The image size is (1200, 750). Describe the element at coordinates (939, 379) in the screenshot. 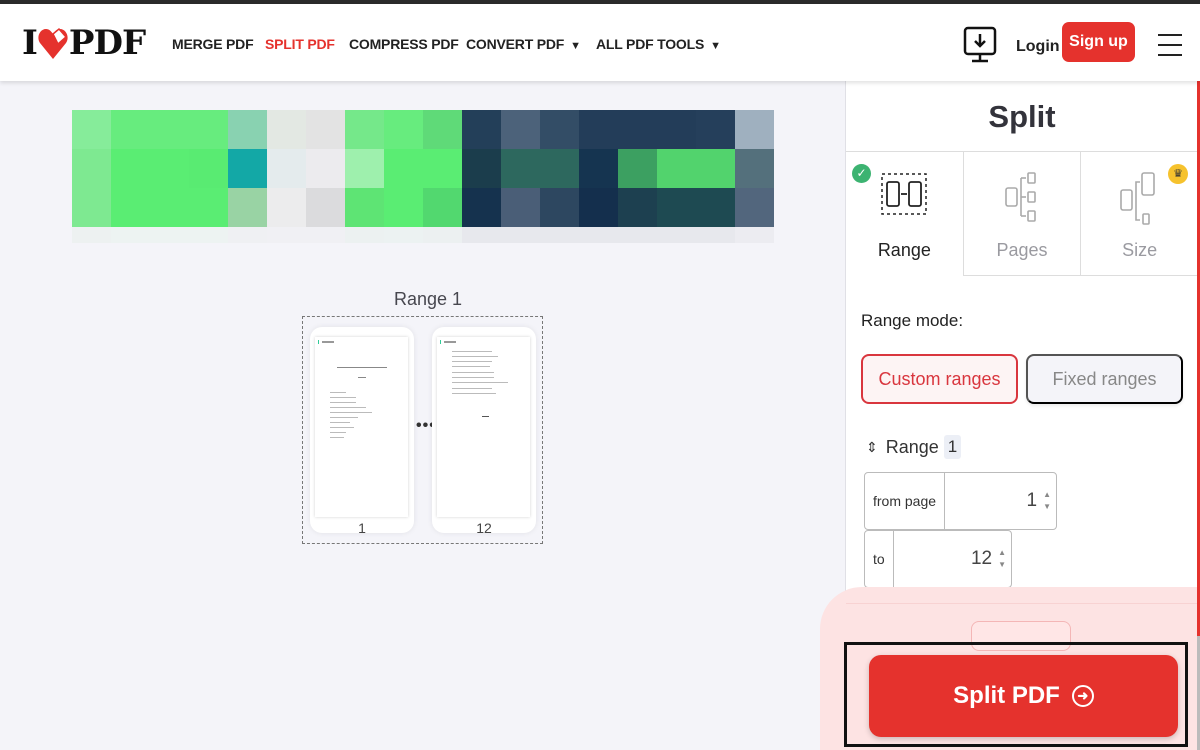

I see `custom-ranges-button: Custom ranges` at that location.